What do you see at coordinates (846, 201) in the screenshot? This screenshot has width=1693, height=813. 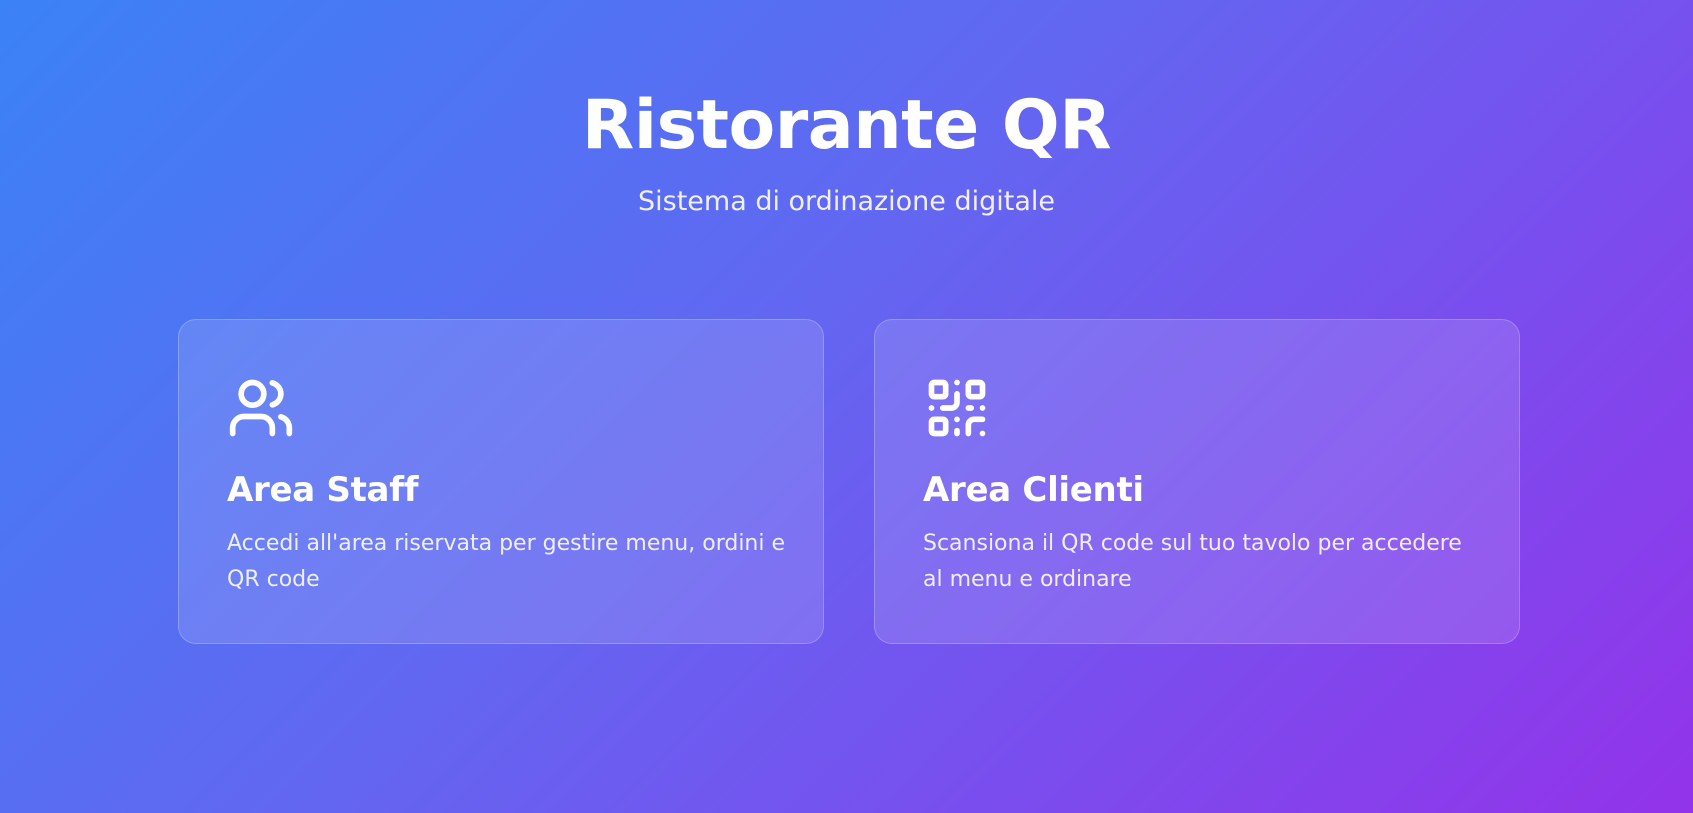 I see `page-subtitle: Sistema di ordinazione digitale` at bounding box center [846, 201].